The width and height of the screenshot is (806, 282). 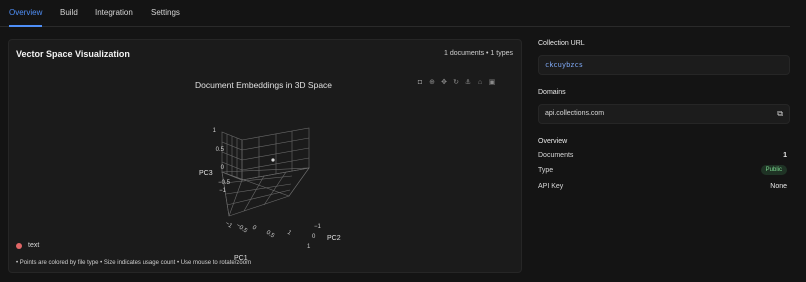 What do you see at coordinates (229, 225) in the screenshot?
I see `x-tick: −1` at bounding box center [229, 225].